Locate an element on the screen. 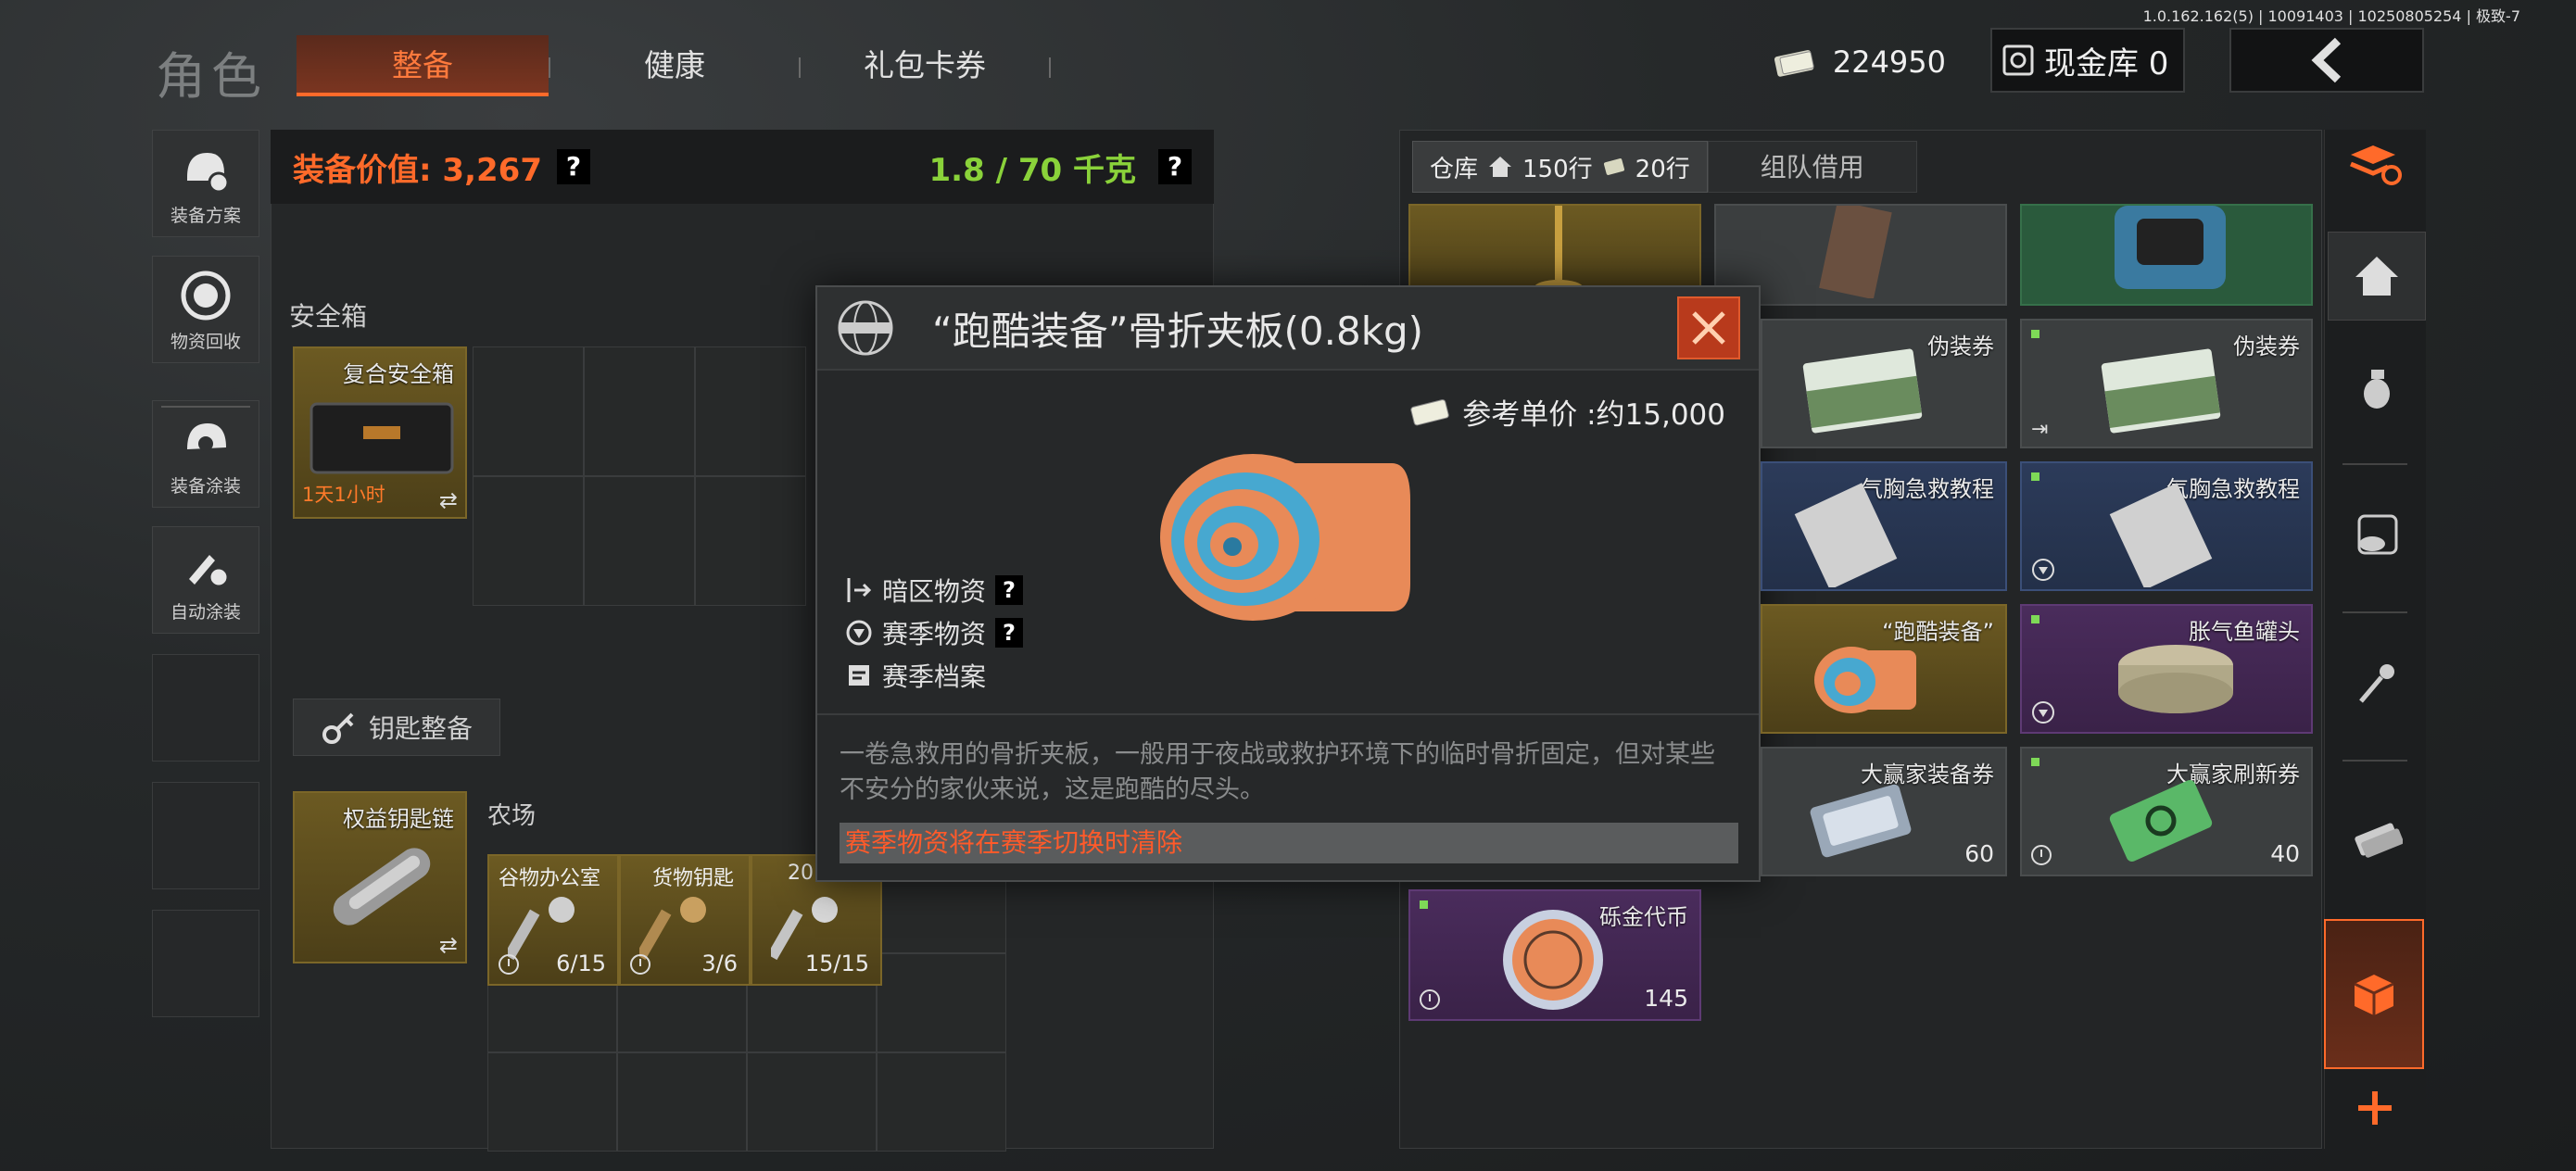 The height and width of the screenshot is (1171, 2576). item-count: 60 is located at coordinates (1979, 854).